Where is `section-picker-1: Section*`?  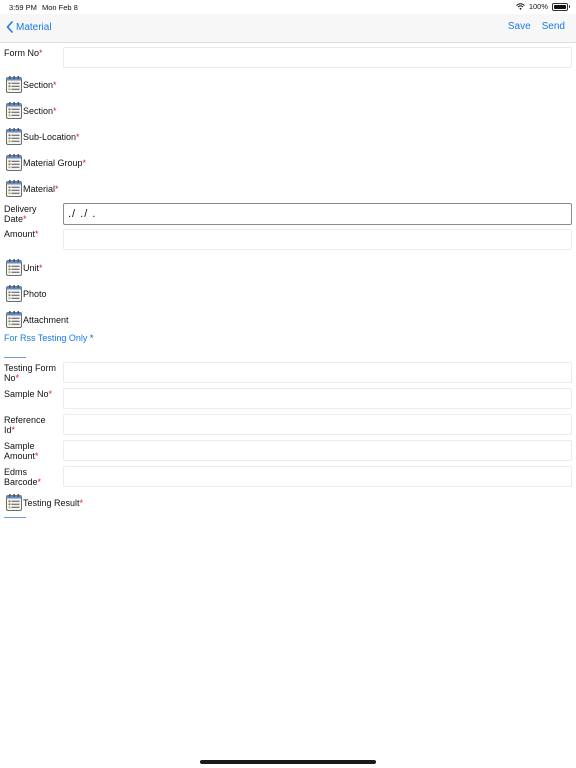 section-picker-1: Section* is located at coordinates (31, 84).